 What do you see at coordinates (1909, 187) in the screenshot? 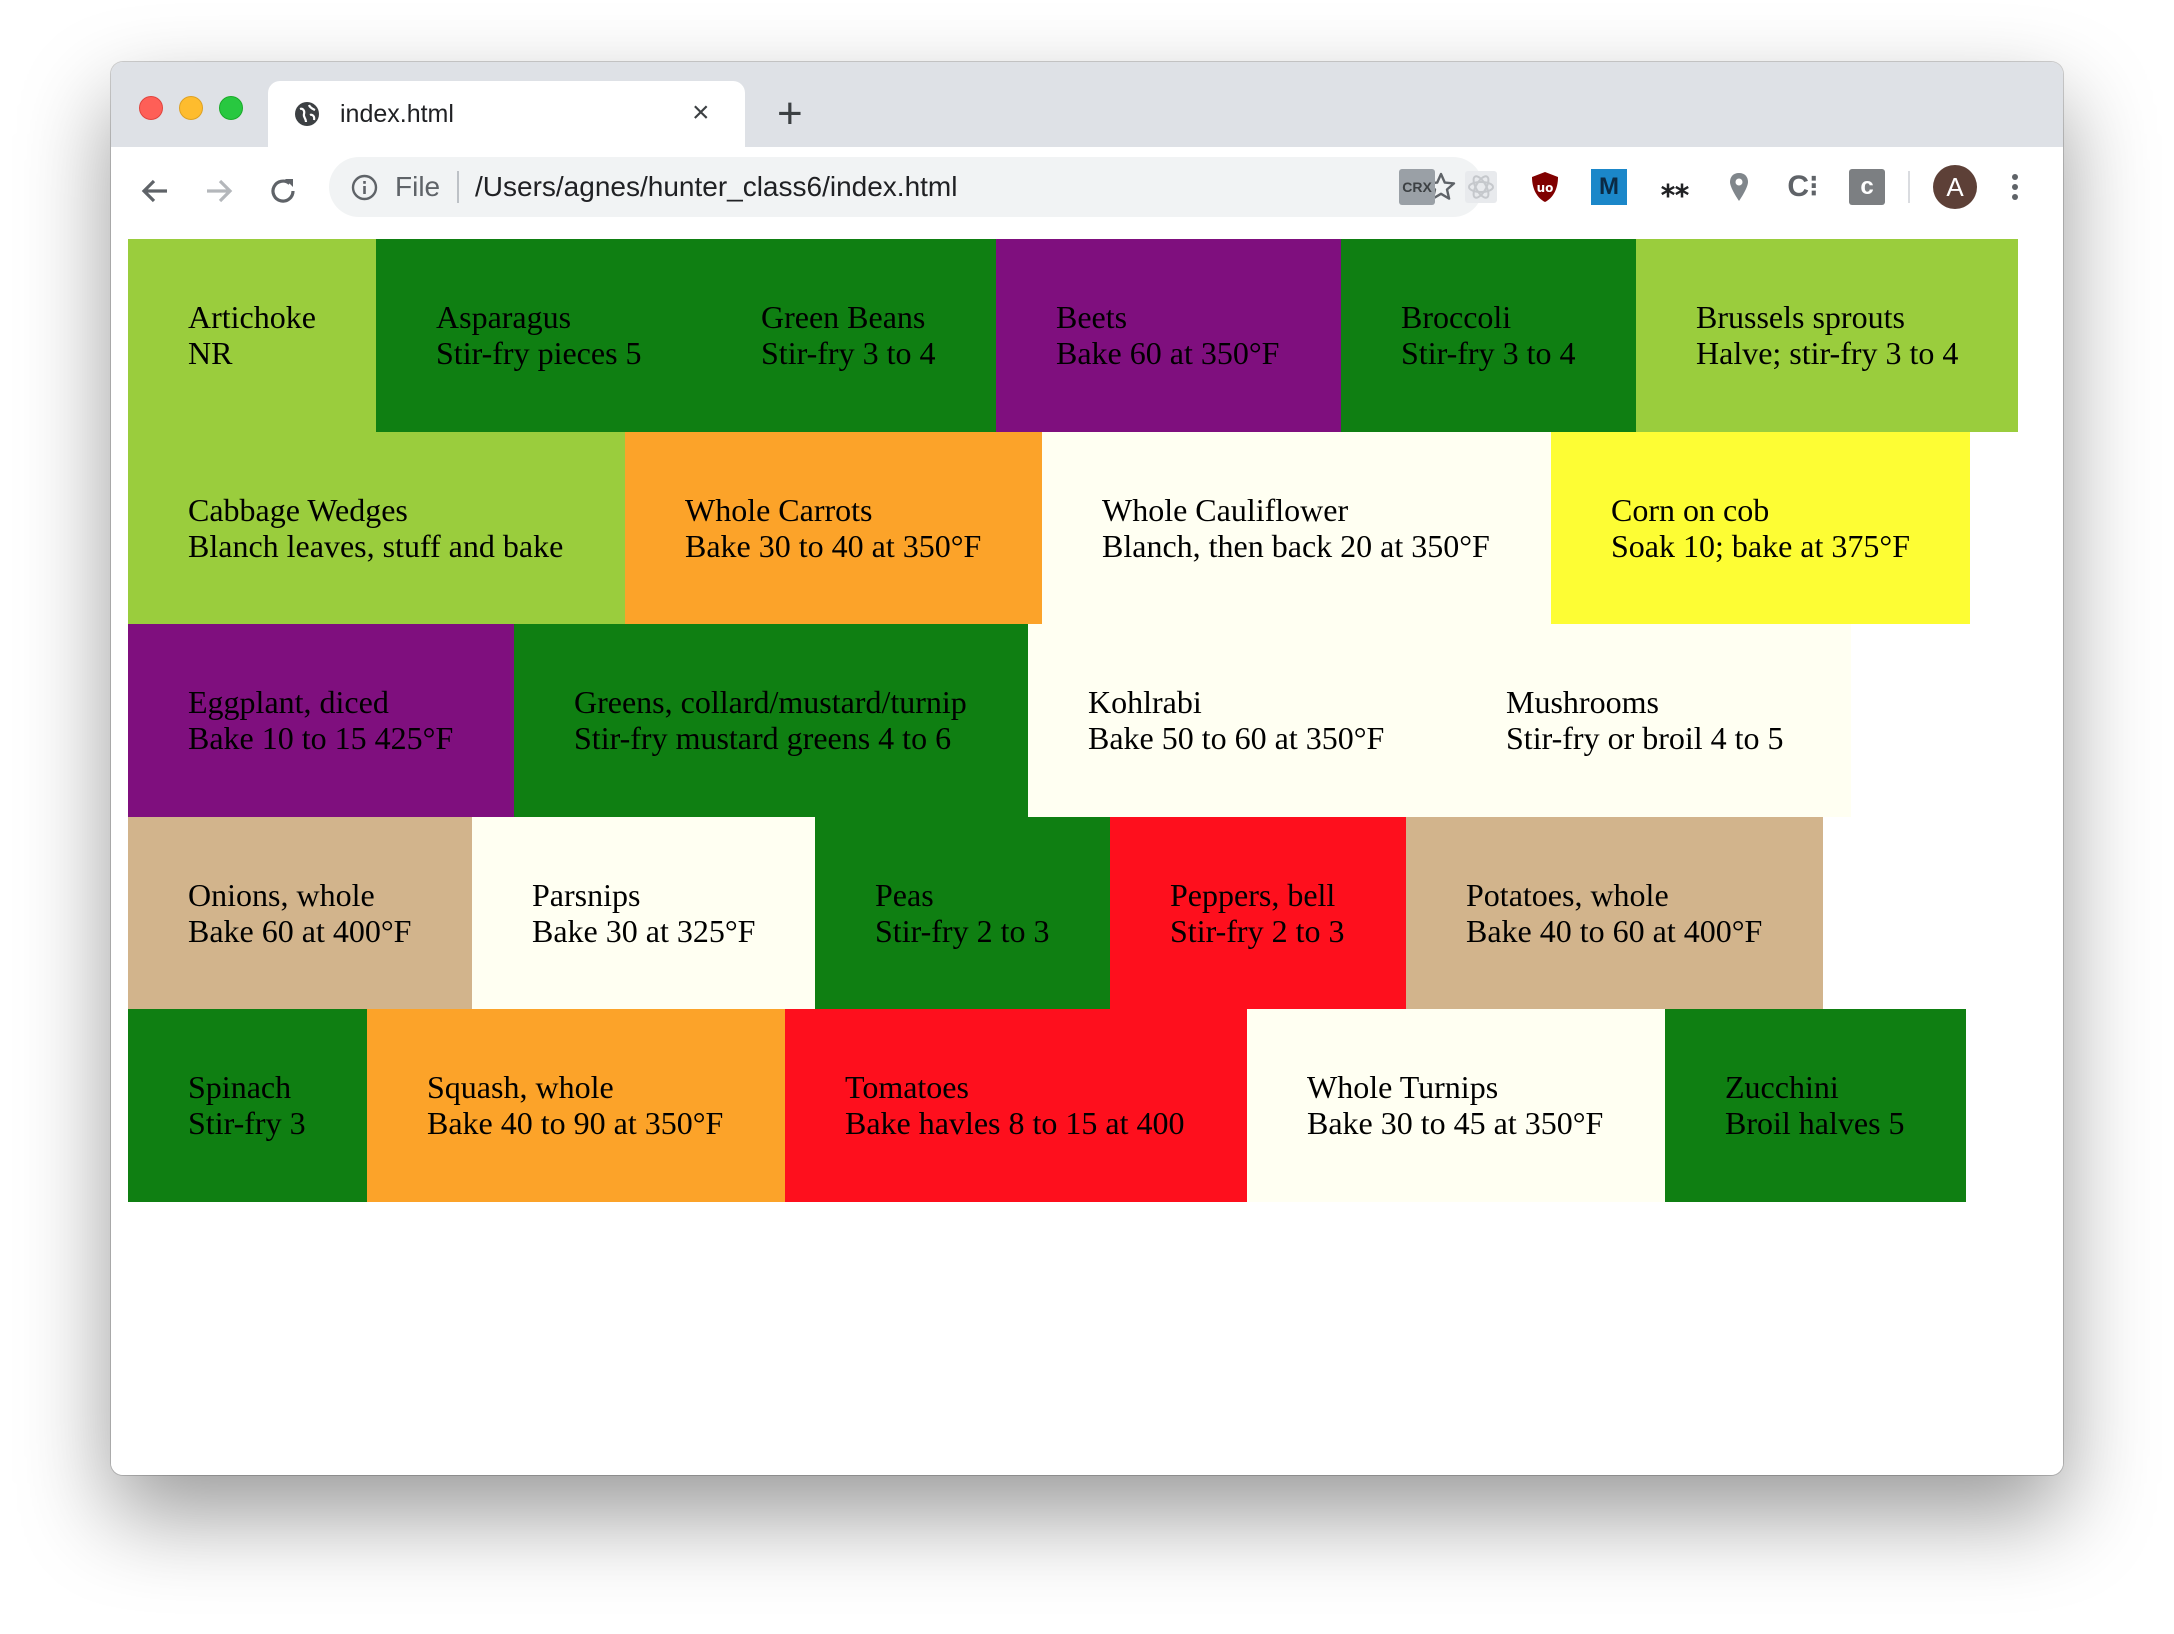
I see `toolbar-divider` at bounding box center [1909, 187].